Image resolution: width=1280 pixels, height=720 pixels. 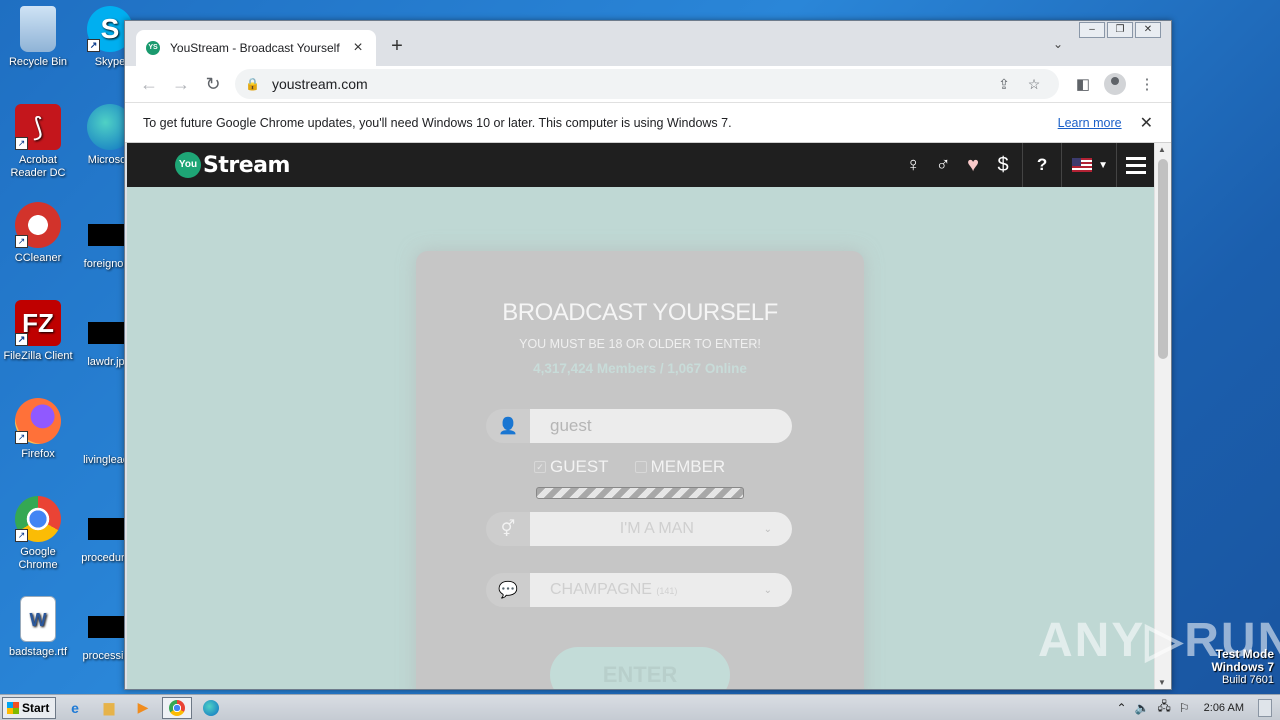 I want to click on menu-icon, so click(x=1135, y=165).